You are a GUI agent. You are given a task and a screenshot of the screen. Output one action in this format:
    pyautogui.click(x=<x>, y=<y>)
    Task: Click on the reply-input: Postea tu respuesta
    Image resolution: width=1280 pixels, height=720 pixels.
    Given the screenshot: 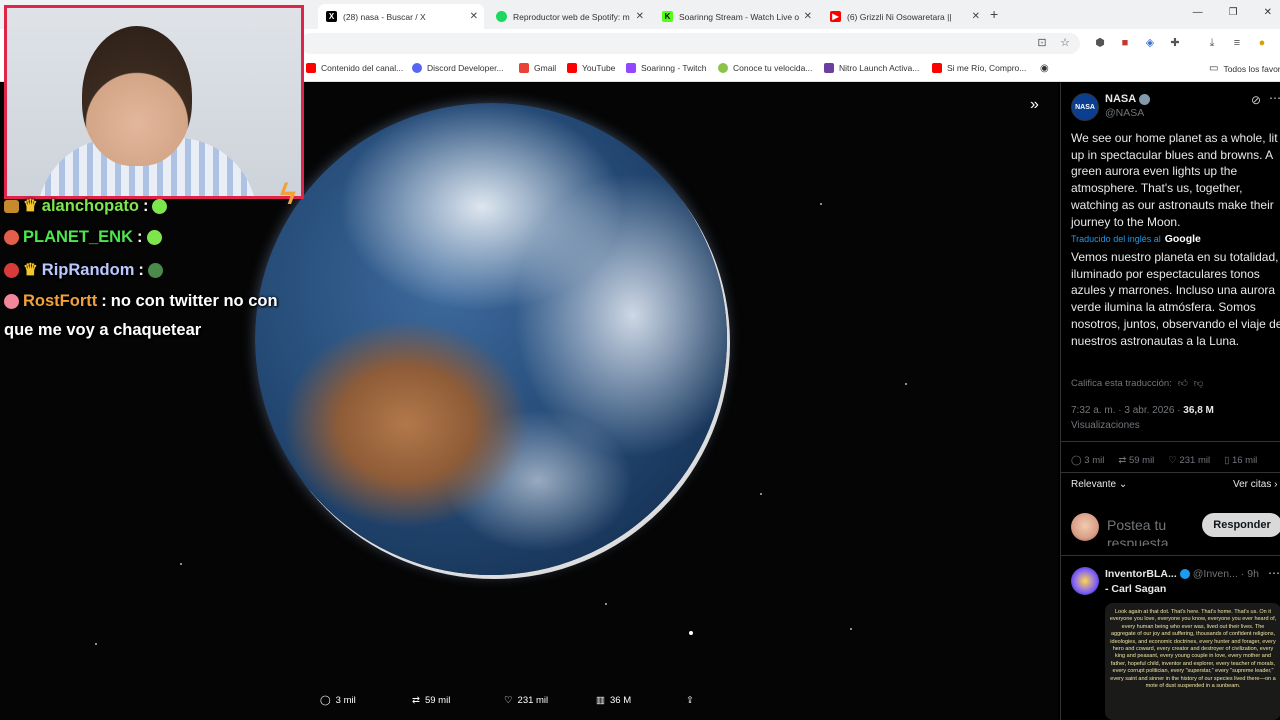 What is the action you would take?
    pyautogui.click(x=1153, y=531)
    